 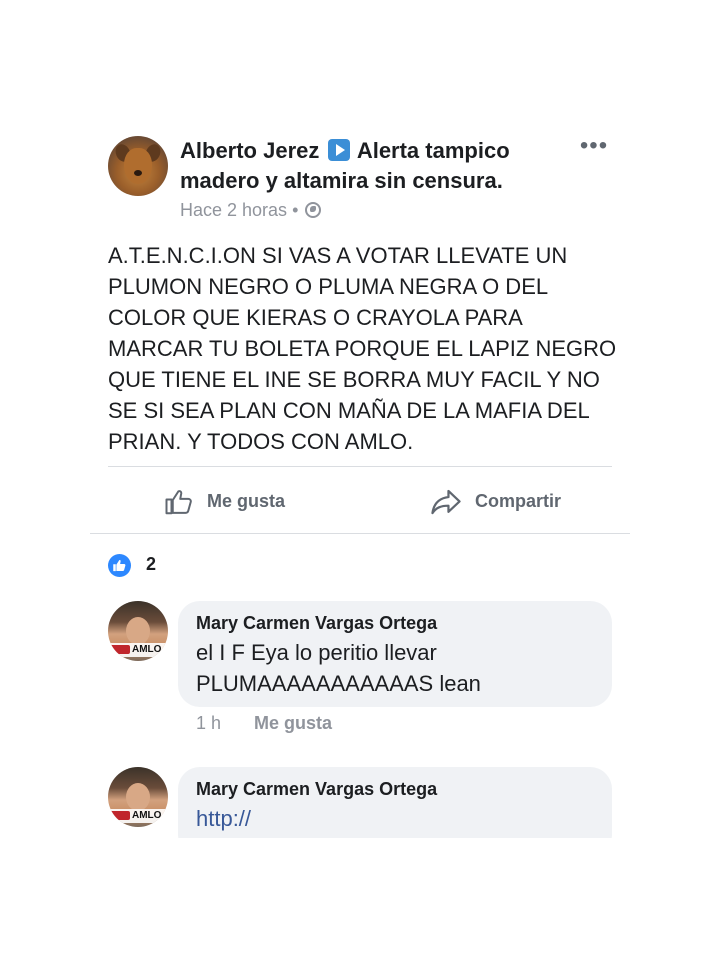 What do you see at coordinates (518, 501) in the screenshot?
I see `share-button-label: Compartir` at bounding box center [518, 501].